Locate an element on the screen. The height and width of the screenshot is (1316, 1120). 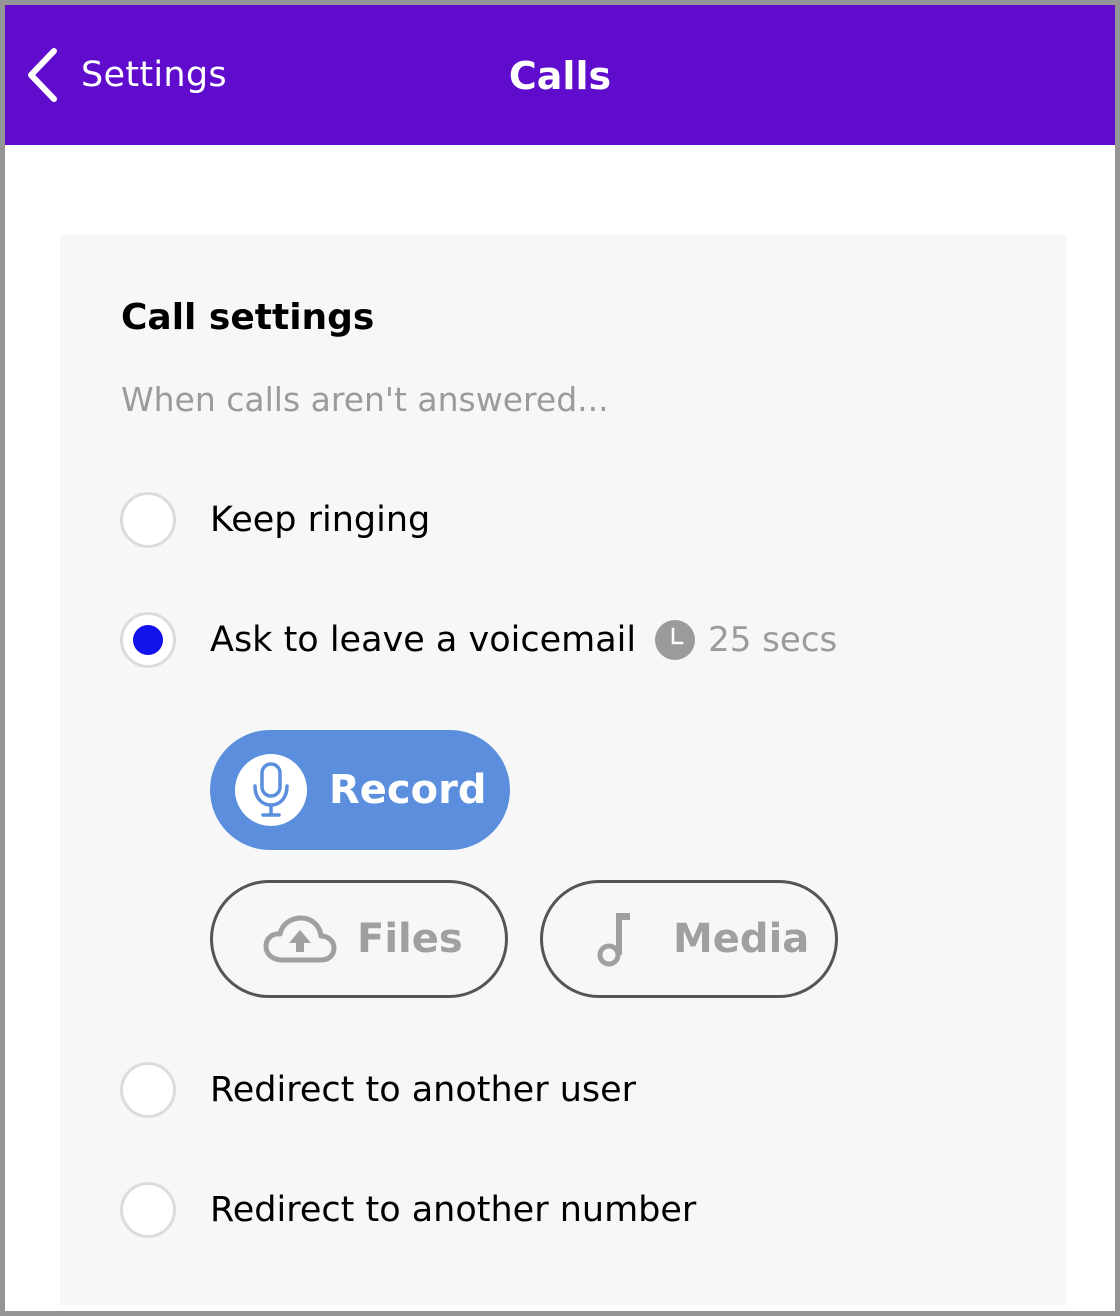
timer-text: 25 secs is located at coordinates (773, 640).